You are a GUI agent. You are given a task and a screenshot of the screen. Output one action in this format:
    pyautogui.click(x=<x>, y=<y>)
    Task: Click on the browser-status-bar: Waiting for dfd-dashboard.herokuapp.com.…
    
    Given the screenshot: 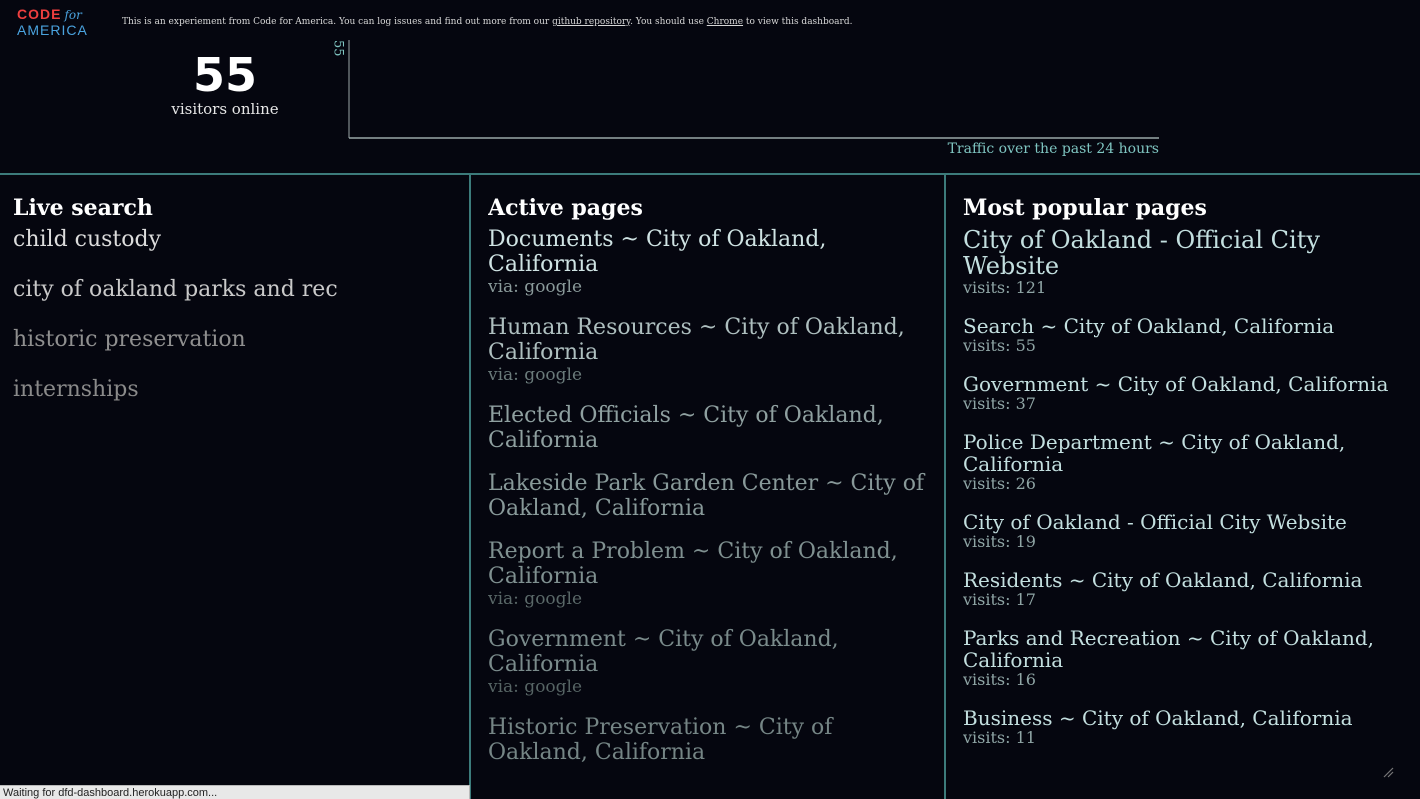 What is the action you would take?
    pyautogui.click(x=235, y=792)
    